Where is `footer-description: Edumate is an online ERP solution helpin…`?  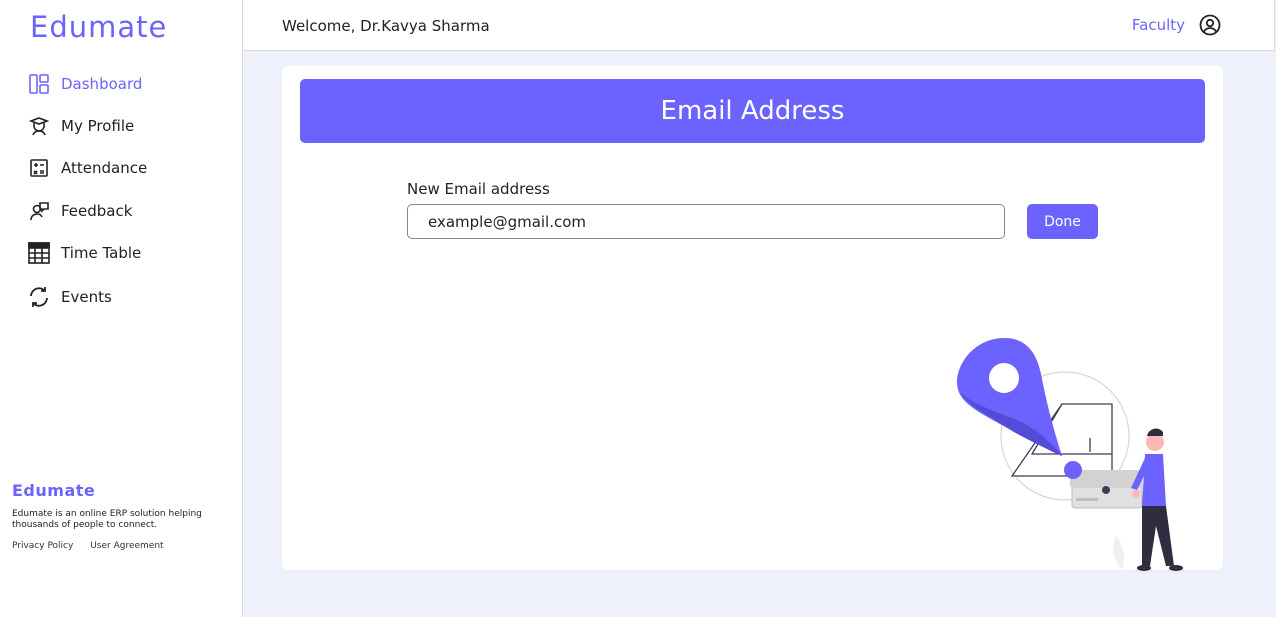 footer-description: Edumate is an online ERP solution helpin… is located at coordinates (107, 519).